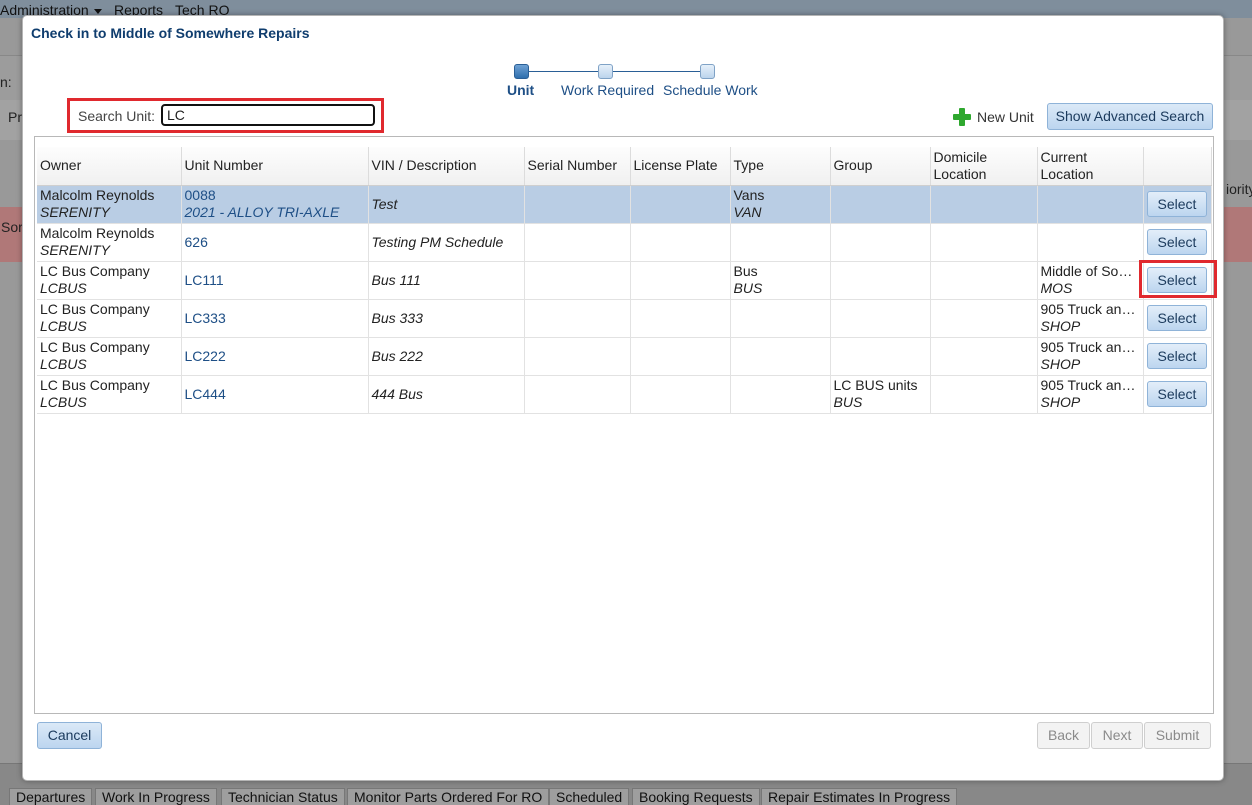 Image resolution: width=1252 pixels, height=805 pixels. What do you see at coordinates (109, 166) in the screenshot?
I see `column-header-owner: Owner` at bounding box center [109, 166].